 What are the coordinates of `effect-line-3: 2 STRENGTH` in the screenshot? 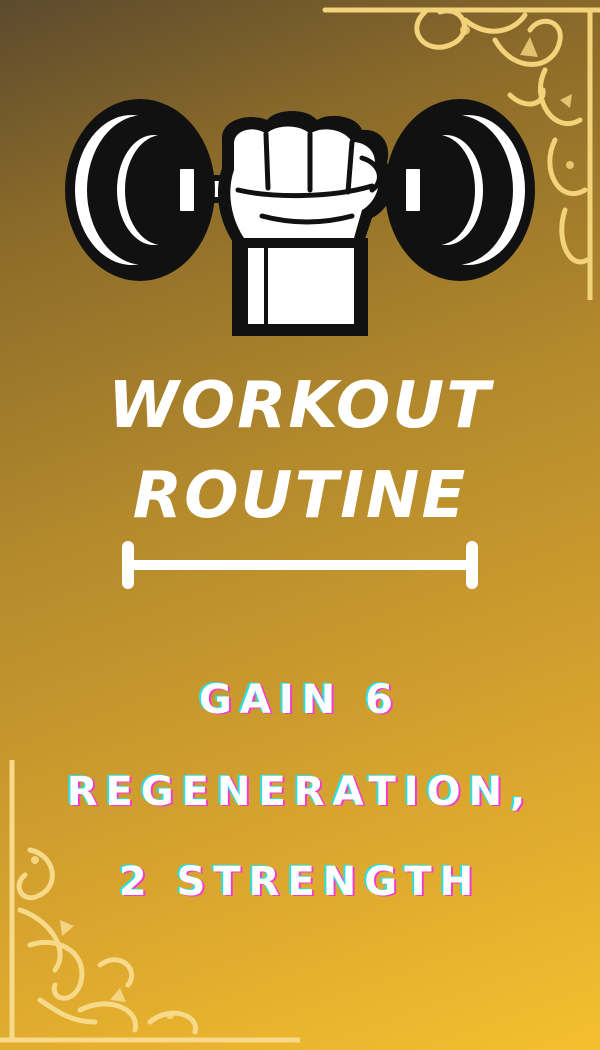 It's located at (300, 882).